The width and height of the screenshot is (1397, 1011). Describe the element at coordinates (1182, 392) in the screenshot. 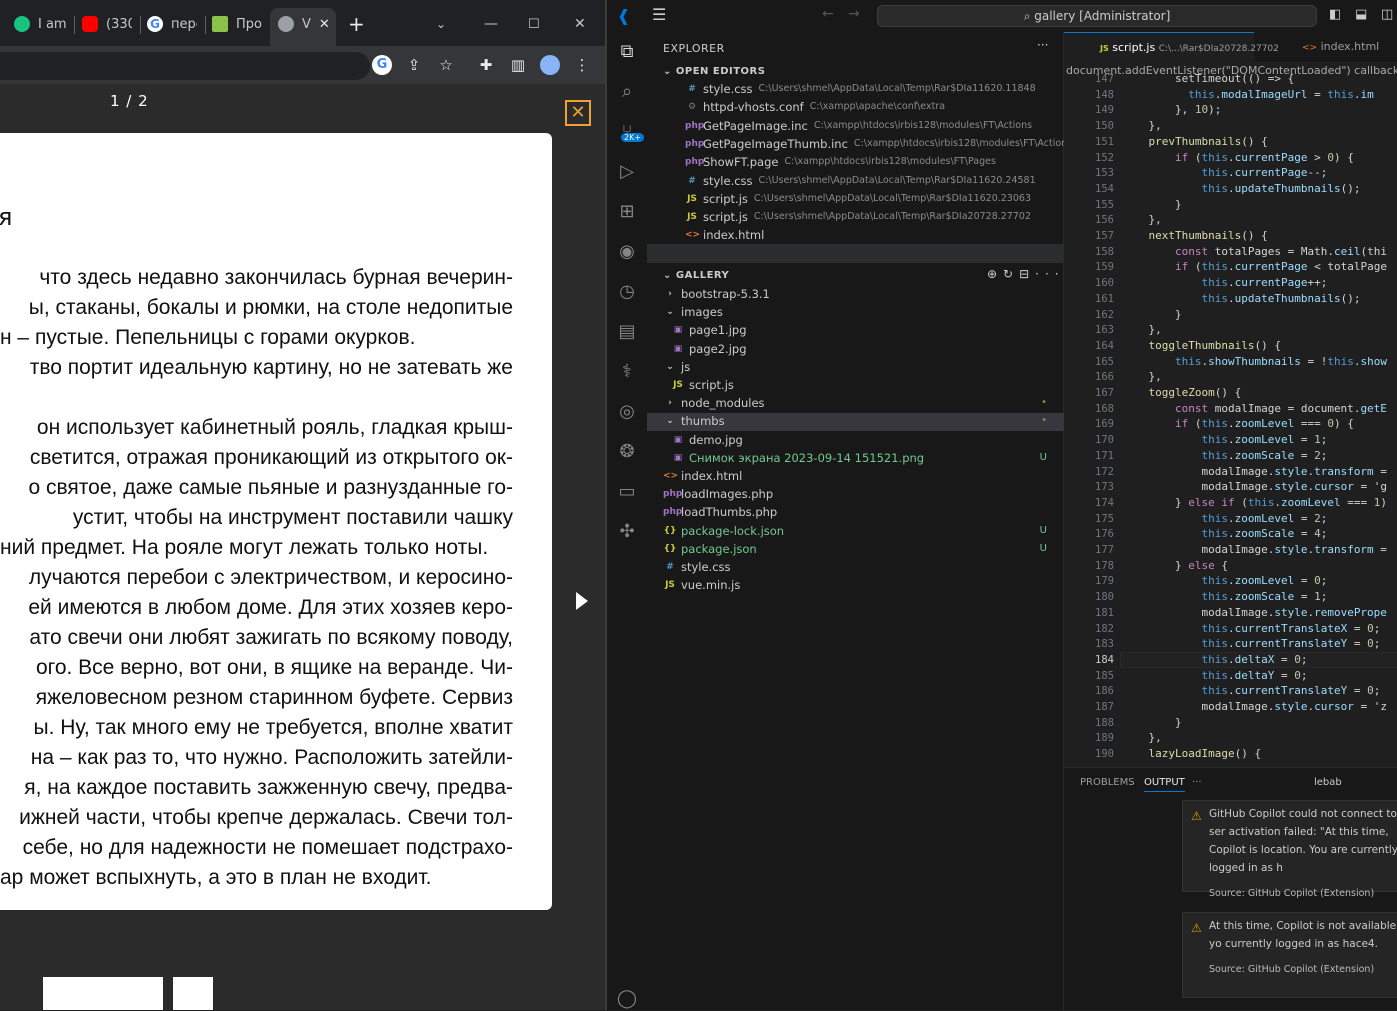

I see `code-line: toggleZoom() {` at that location.